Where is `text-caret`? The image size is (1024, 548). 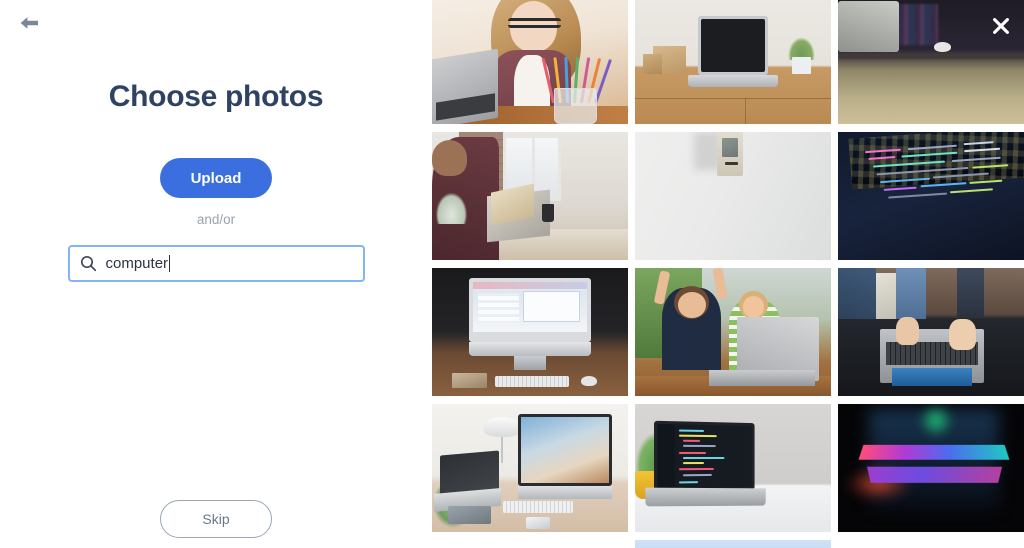
text-caret is located at coordinates (170, 263).